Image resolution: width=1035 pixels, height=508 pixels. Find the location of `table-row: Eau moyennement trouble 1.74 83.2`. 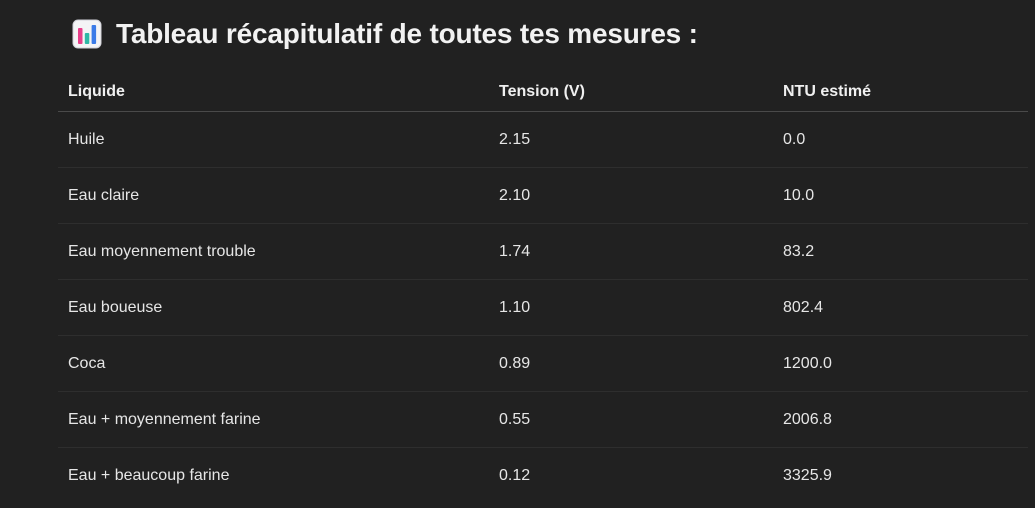

table-row: Eau moyennement trouble 1.74 83.2 is located at coordinates (543, 251).